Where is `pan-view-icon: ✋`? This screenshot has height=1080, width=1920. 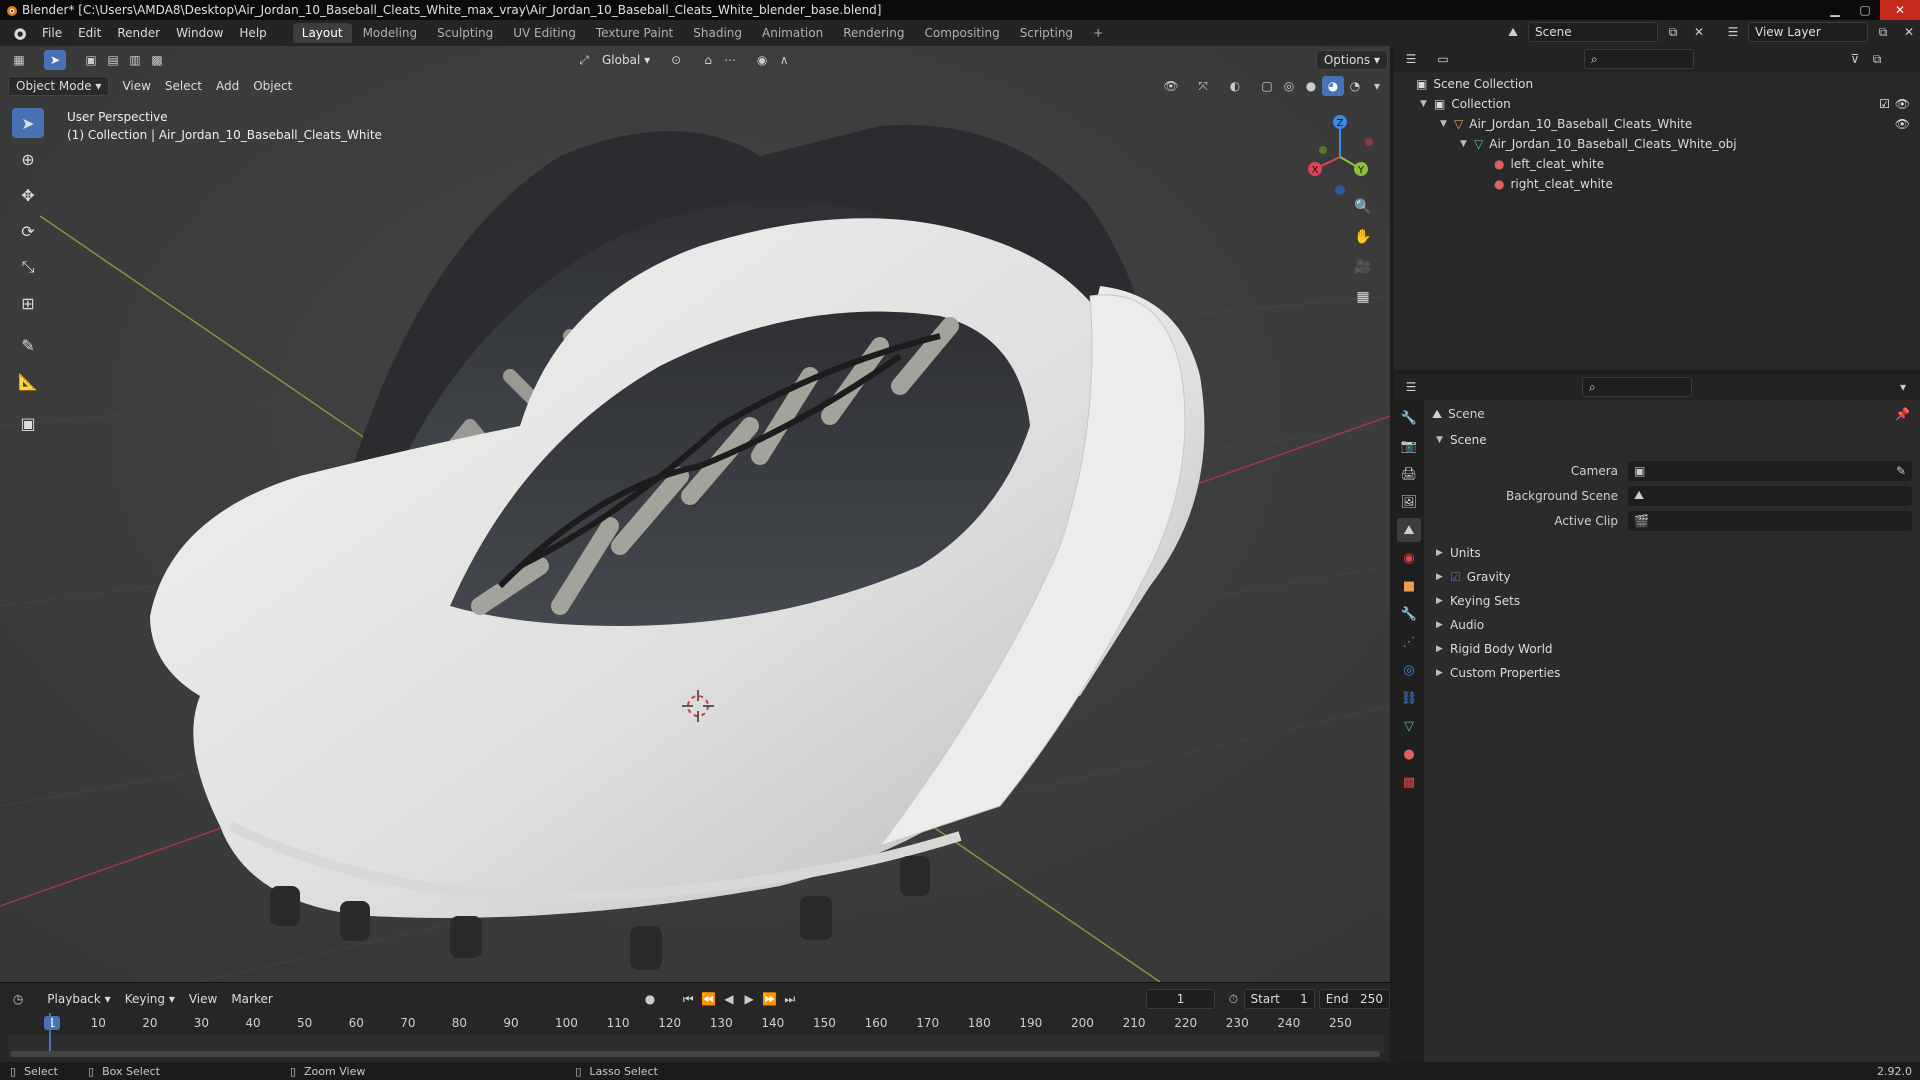 pan-view-icon: ✋ is located at coordinates (1363, 237).